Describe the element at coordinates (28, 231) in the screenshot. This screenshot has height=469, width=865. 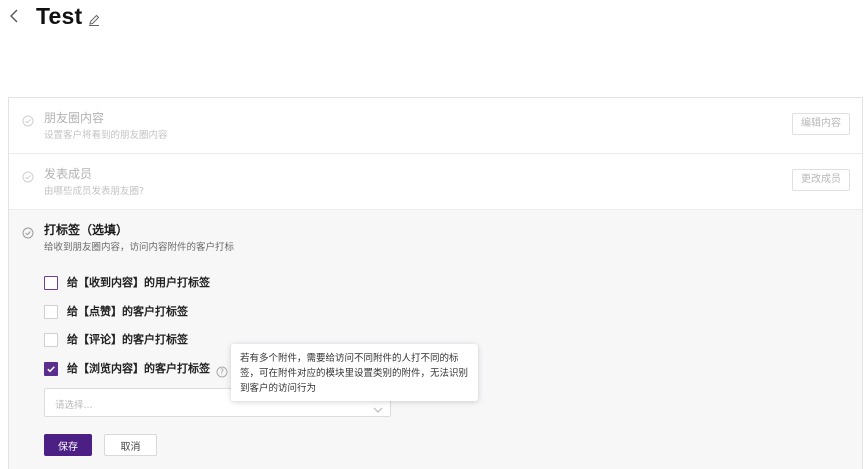
I see `circle-icon` at that location.